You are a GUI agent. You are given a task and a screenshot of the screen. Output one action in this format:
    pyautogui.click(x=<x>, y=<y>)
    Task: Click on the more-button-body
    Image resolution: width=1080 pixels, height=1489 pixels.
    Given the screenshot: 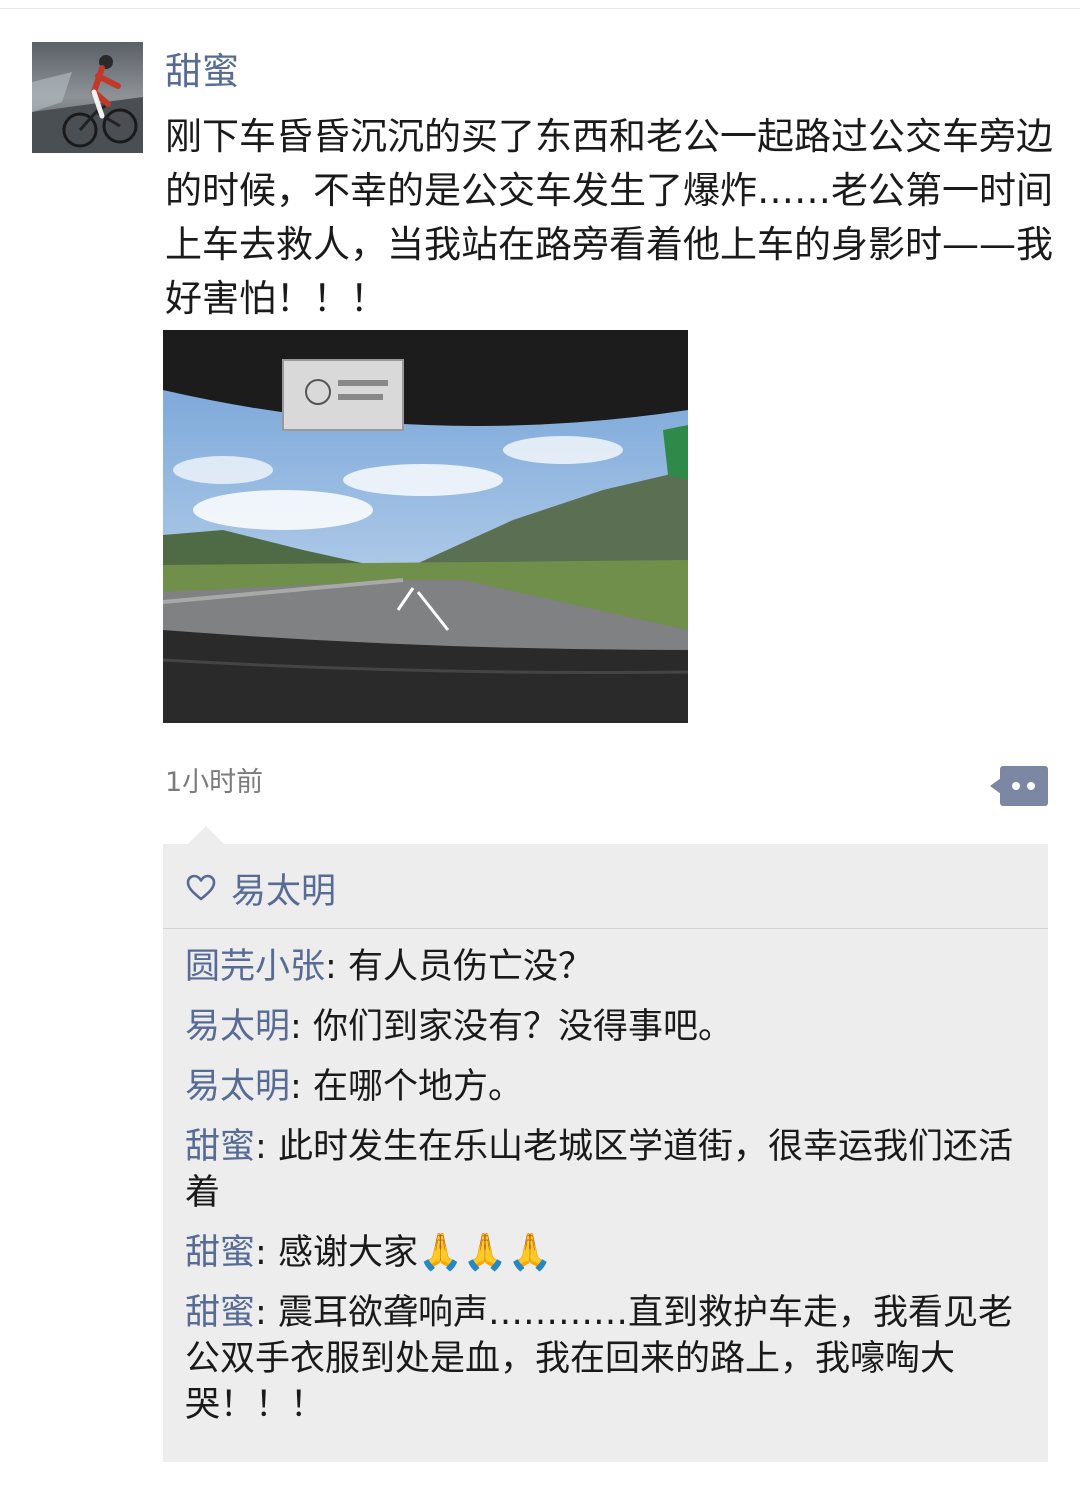 What is the action you would take?
    pyautogui.click(x=1024, y=786)
    